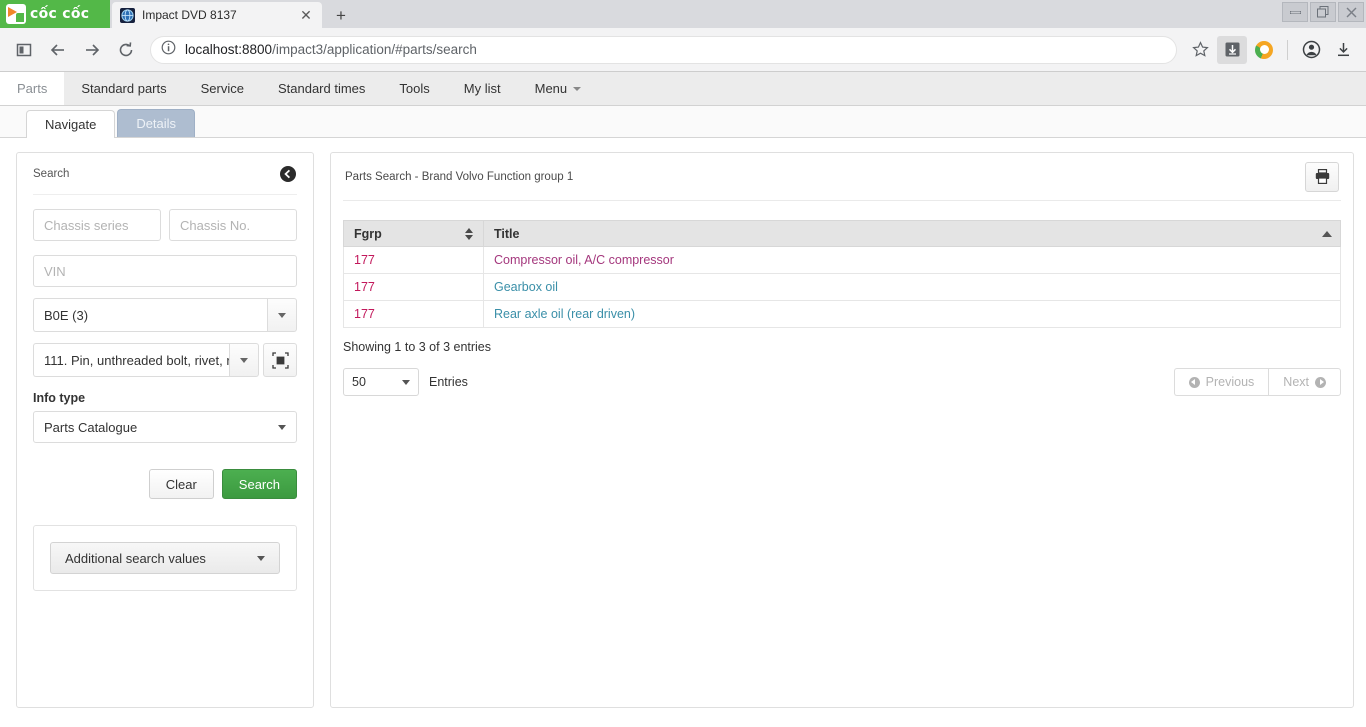 The image size is (1366, 727). I want to click on table-row: 177 Rear axle oil (rear driven), so click(842, 314).